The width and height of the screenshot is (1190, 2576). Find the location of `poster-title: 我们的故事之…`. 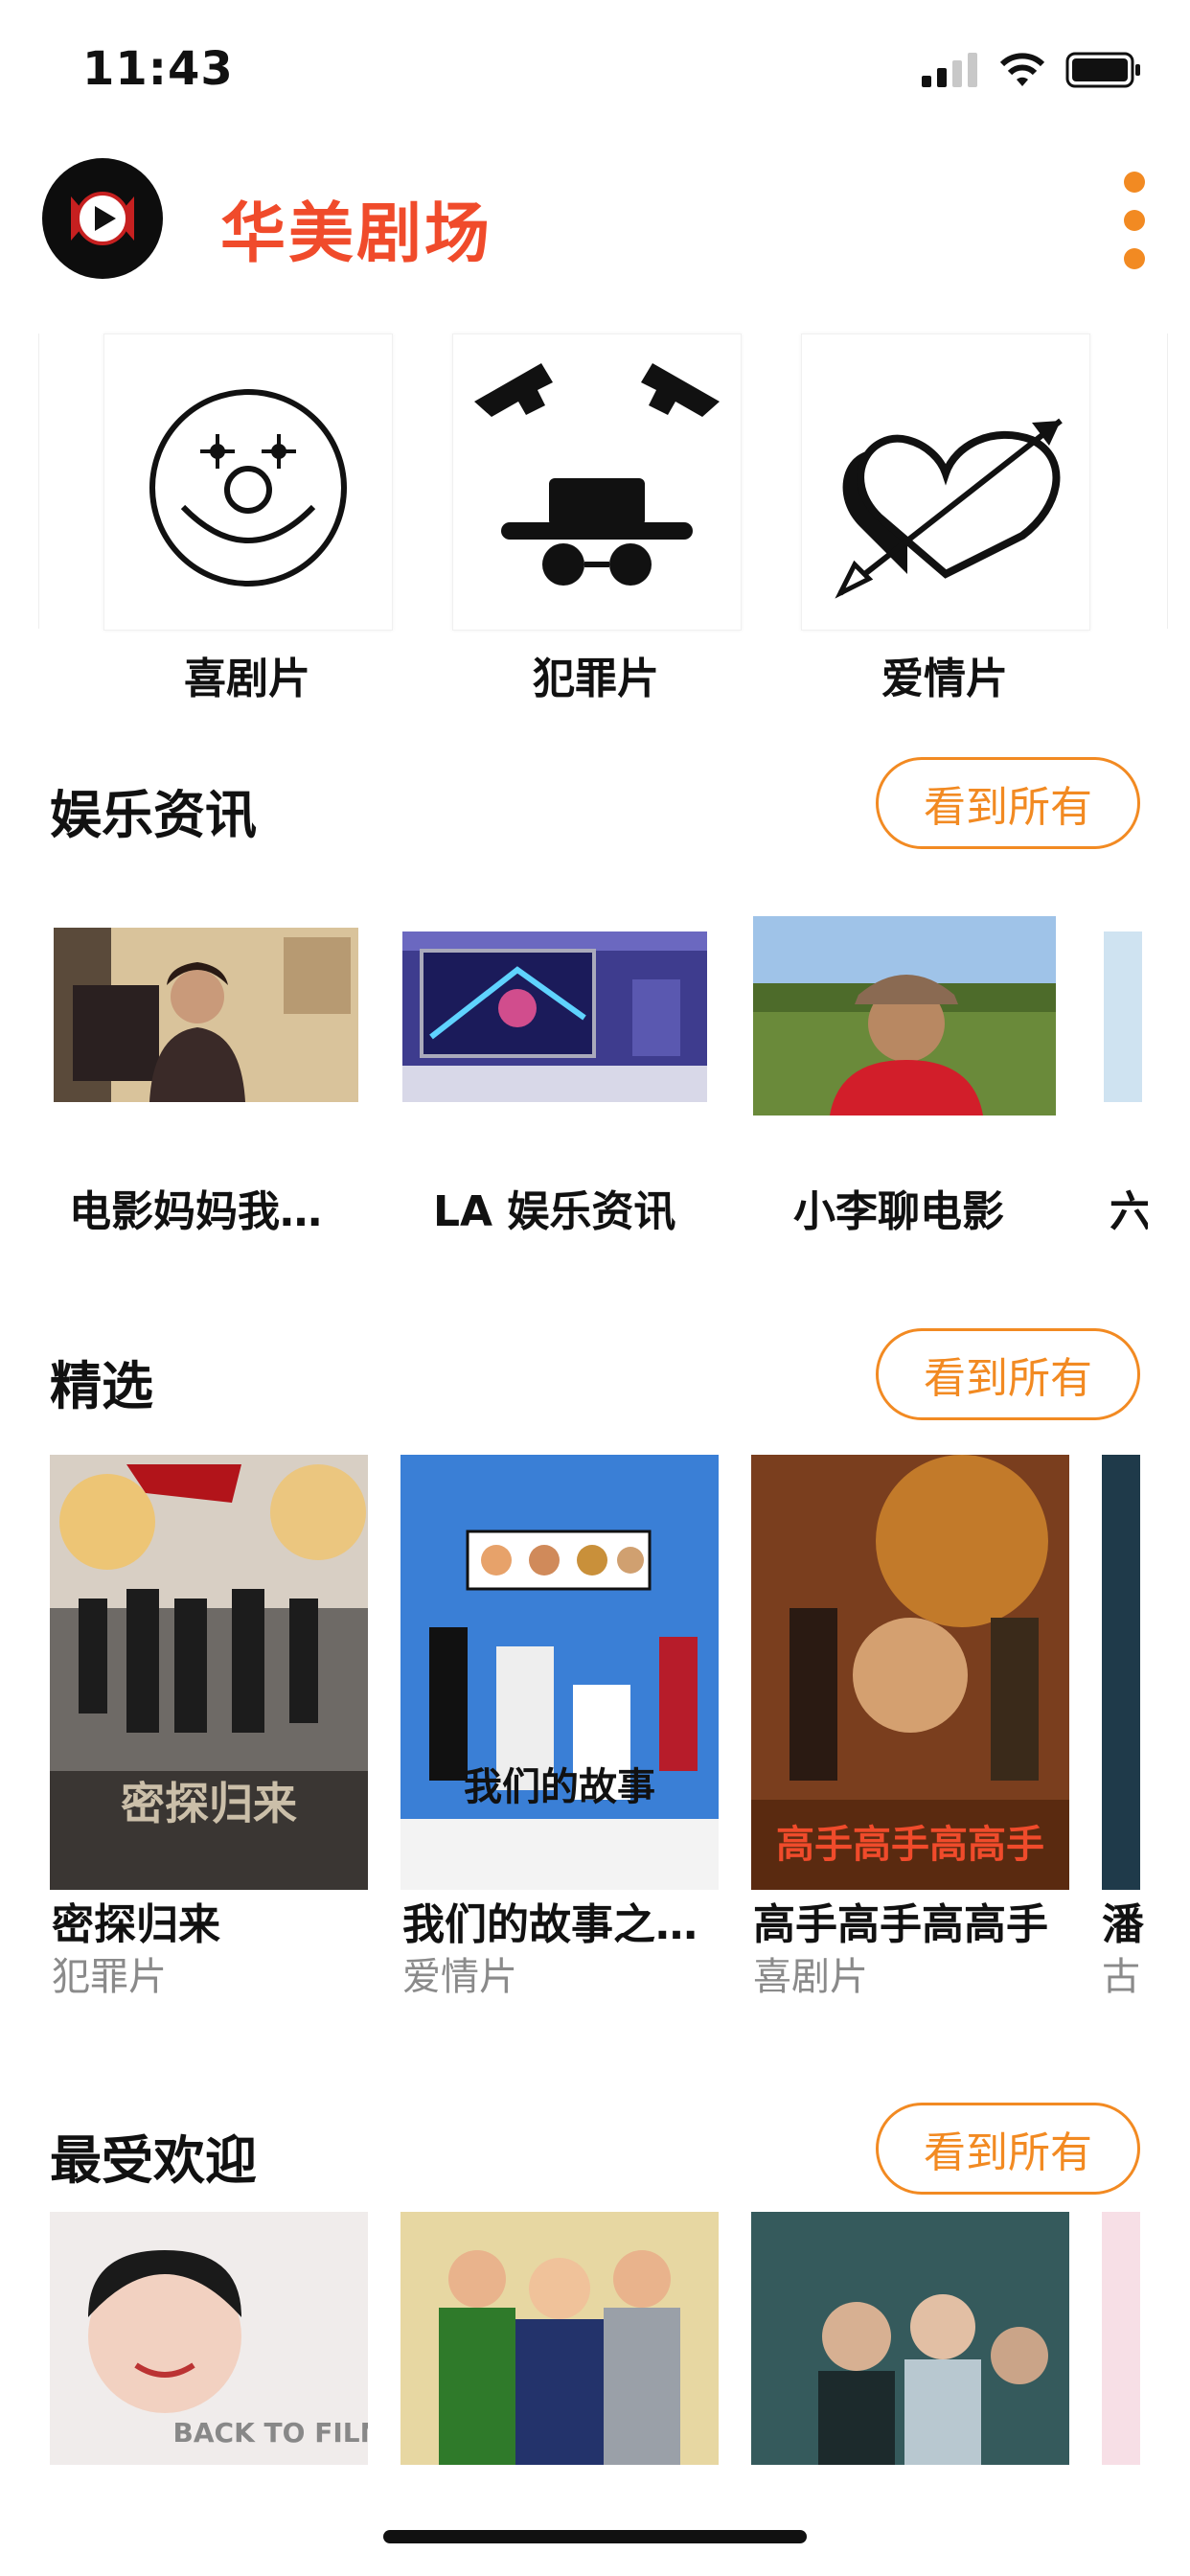

poster-title: 我们的故事之… is located at coordinates (550, 1924).